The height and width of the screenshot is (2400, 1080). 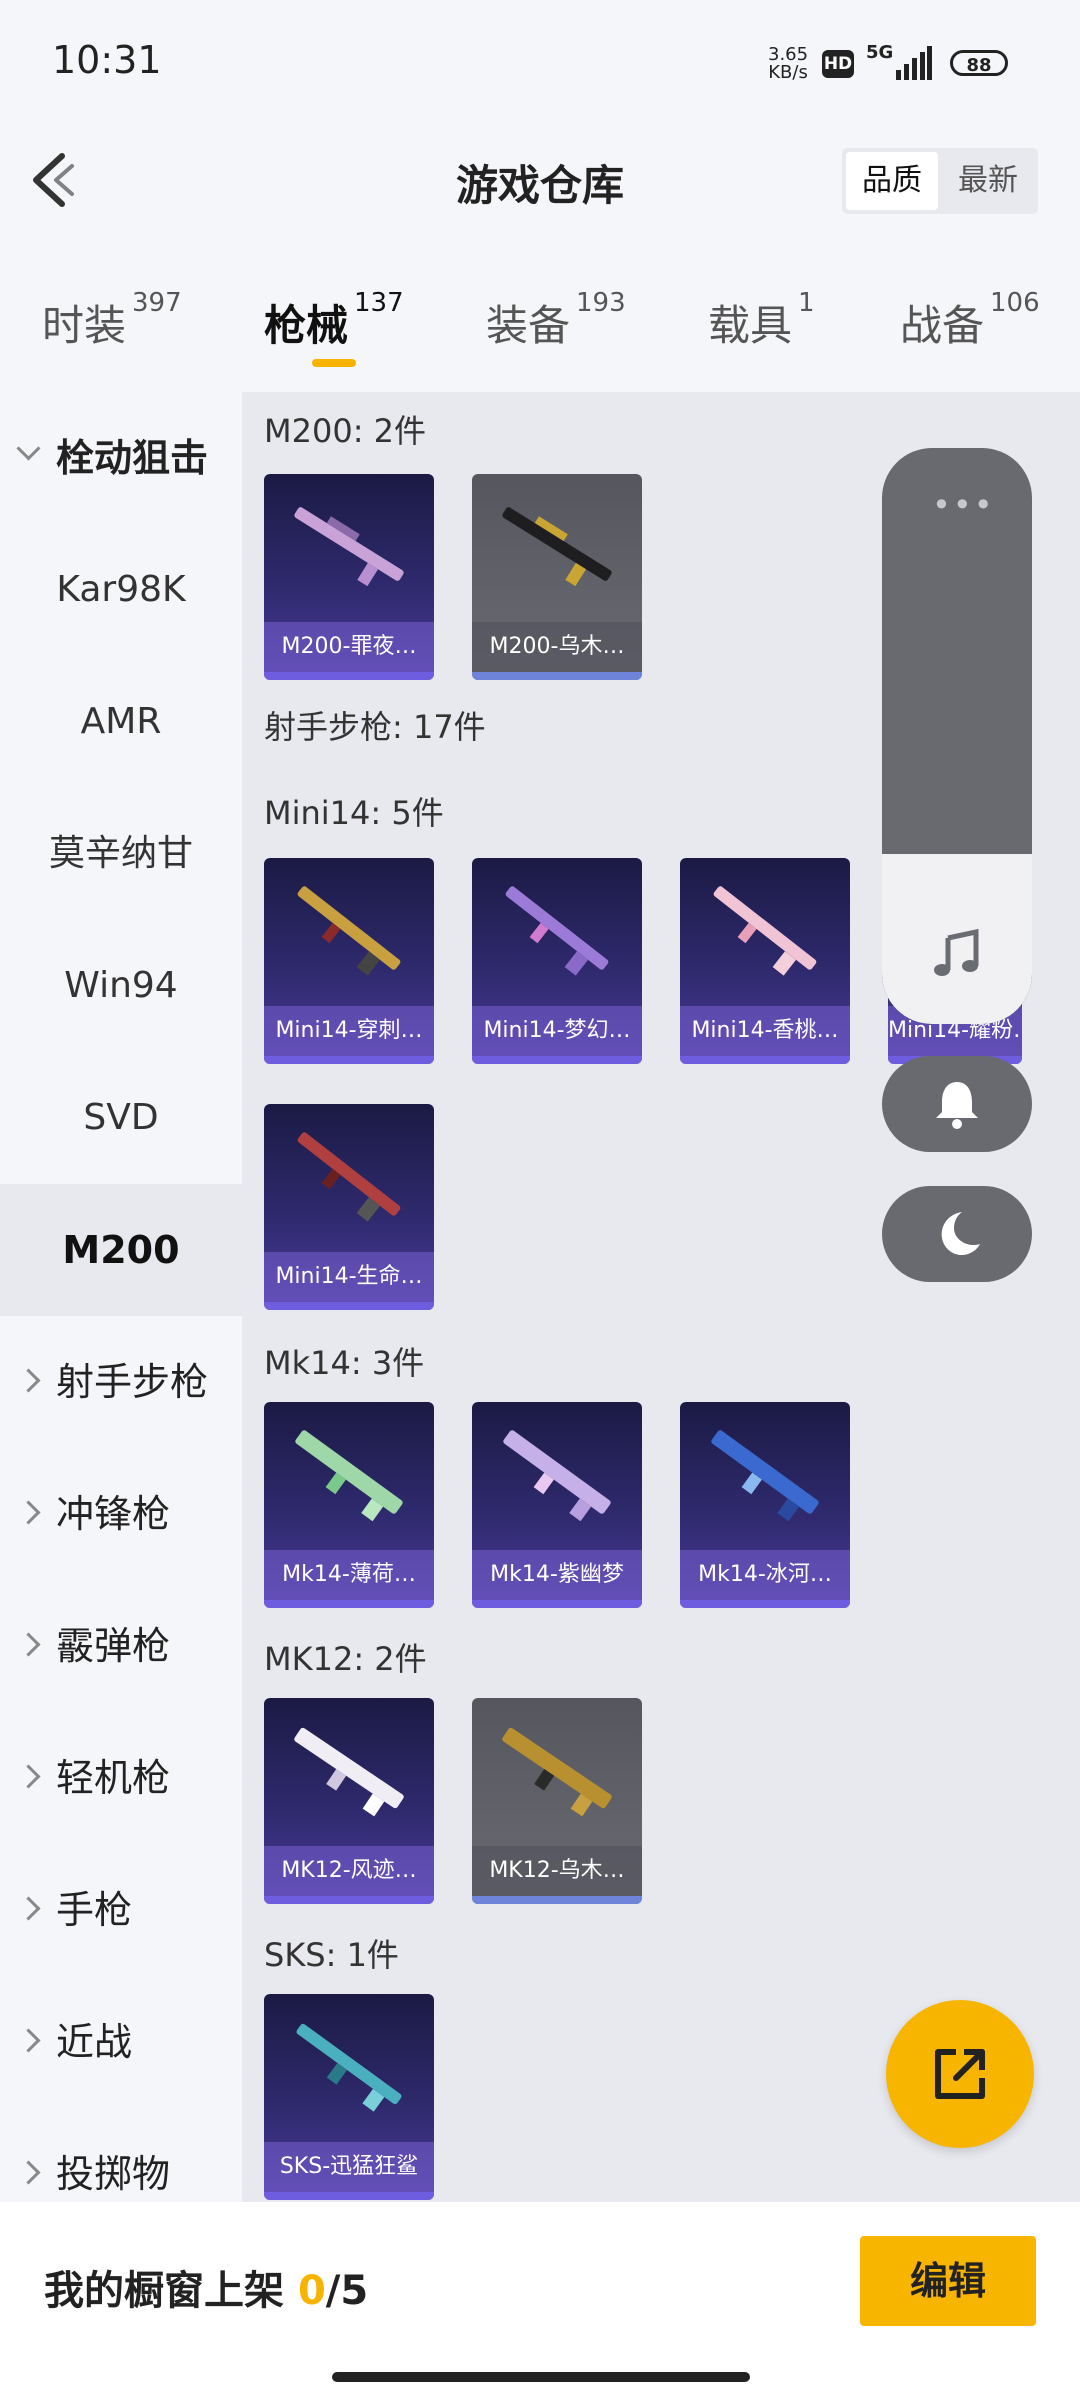 I want to click on item-card: Mk14-紫幽梦, so click(x=557, y=1505).